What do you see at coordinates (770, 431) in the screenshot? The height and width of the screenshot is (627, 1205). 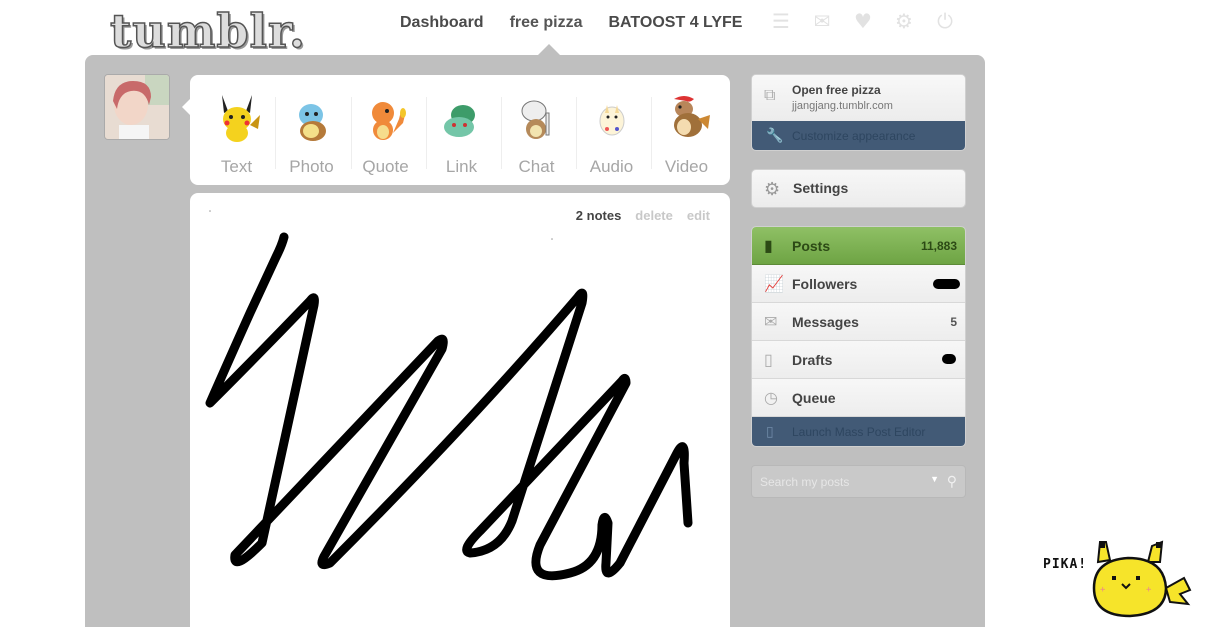 I see `document-icon: ▯` at bounding box center [770, 431].